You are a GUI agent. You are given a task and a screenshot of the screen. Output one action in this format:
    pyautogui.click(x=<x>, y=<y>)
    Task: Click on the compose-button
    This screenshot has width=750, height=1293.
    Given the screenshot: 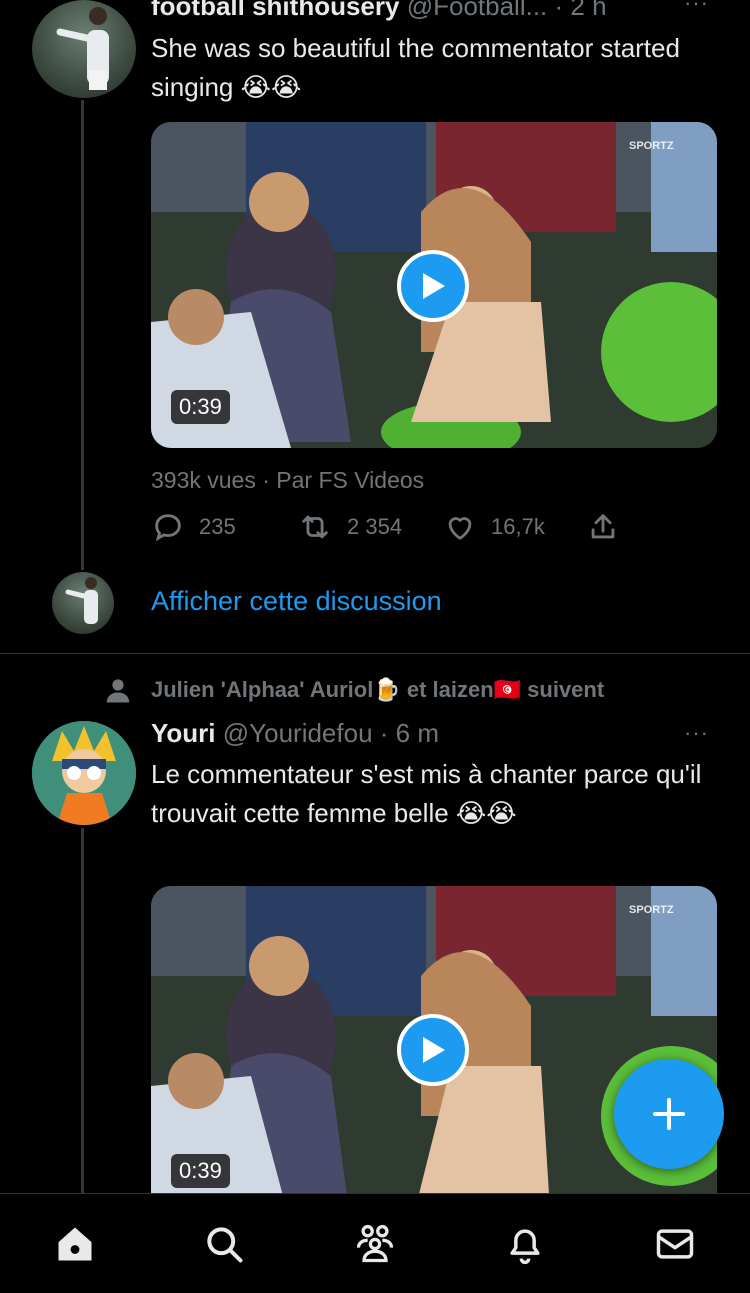 What is the action you would take?
    pyautogui.click(x=669, y=1114)
    